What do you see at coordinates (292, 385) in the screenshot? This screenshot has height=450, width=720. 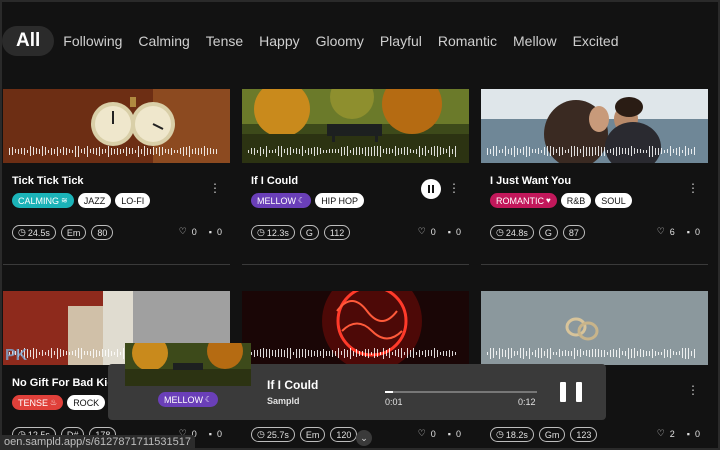 I see `player-track-title: If I Could` at bounding box center [292, 385].